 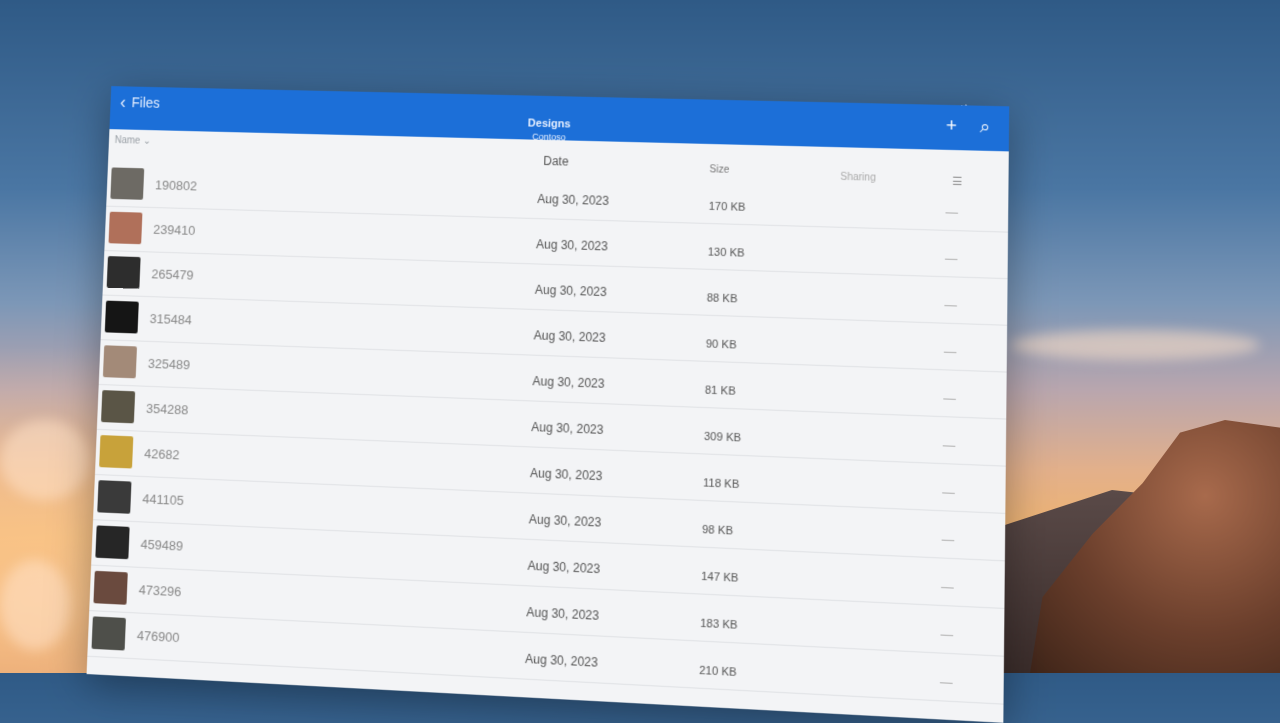 I want to click on file-size: 210 KB, so click(x=718, y=672).